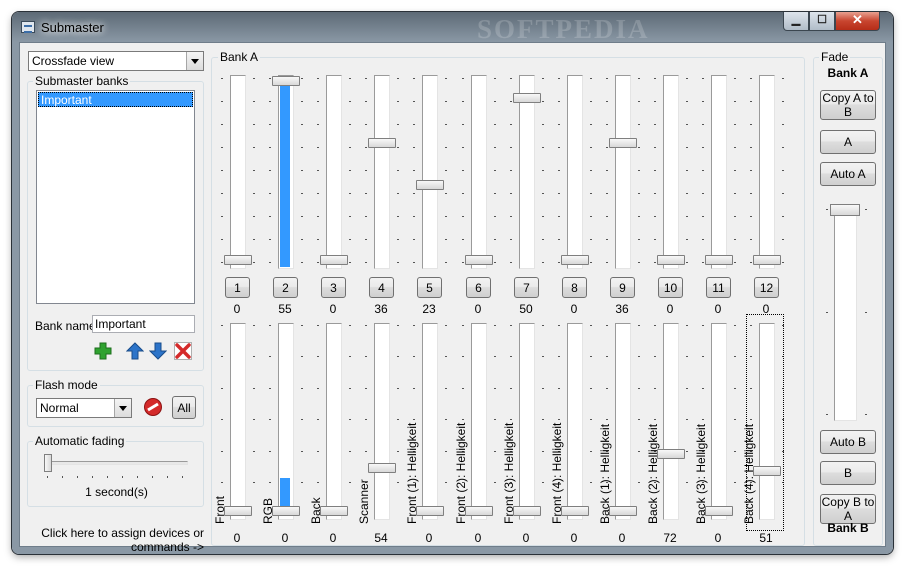  Describe the element at coordinates (718, 287) in the screenshot. I see `channel-number-button: 11` at that location.